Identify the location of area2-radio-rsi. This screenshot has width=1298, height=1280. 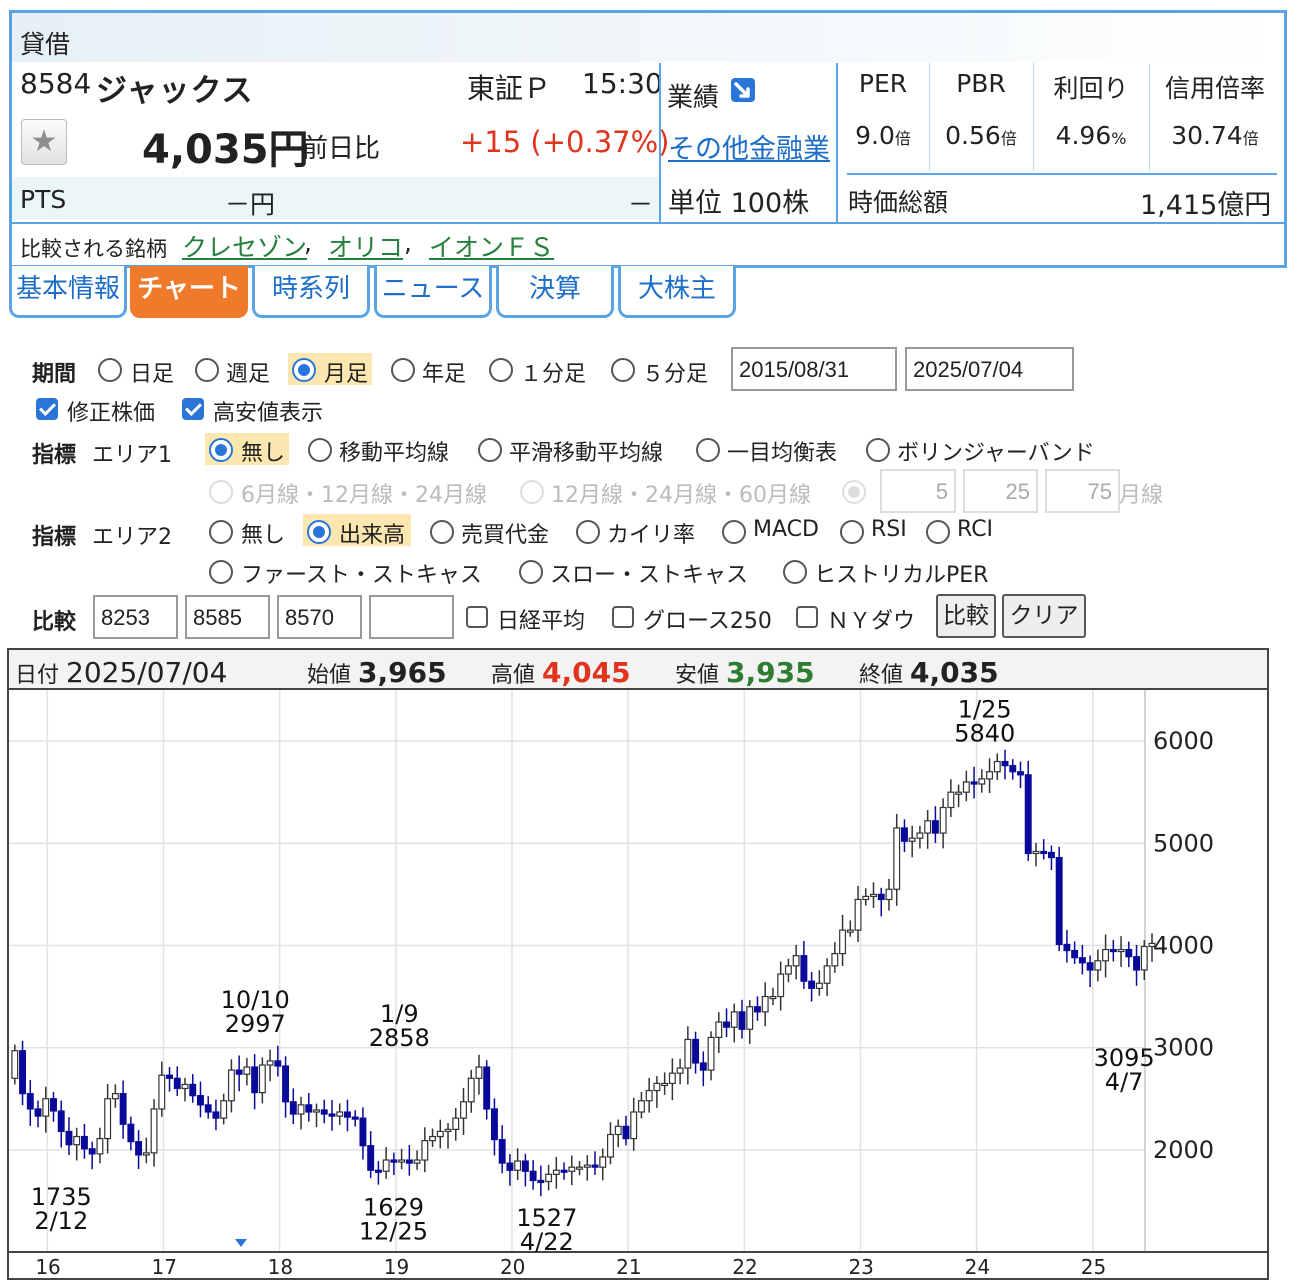
(852, 532).